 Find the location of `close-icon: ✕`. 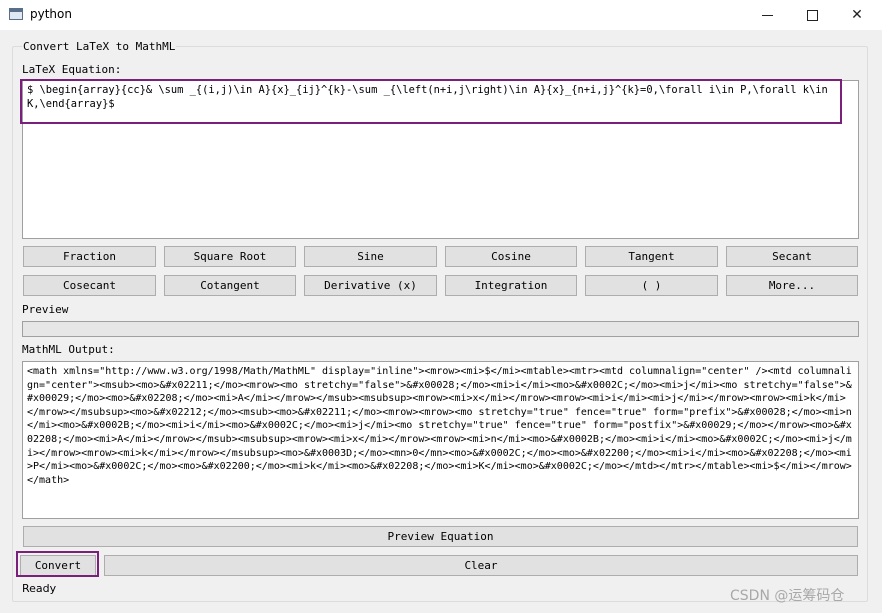

close-icon: ✕ is located at coordinates (857, 15).